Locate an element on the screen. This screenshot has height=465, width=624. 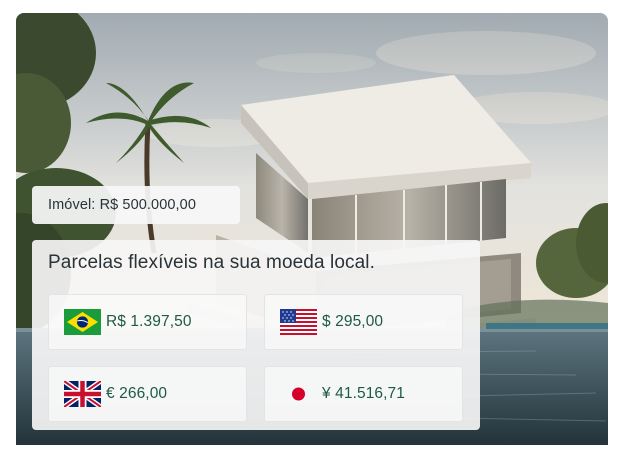
currency-eur-card: € 266,00 is located at coordinates (147, 394).